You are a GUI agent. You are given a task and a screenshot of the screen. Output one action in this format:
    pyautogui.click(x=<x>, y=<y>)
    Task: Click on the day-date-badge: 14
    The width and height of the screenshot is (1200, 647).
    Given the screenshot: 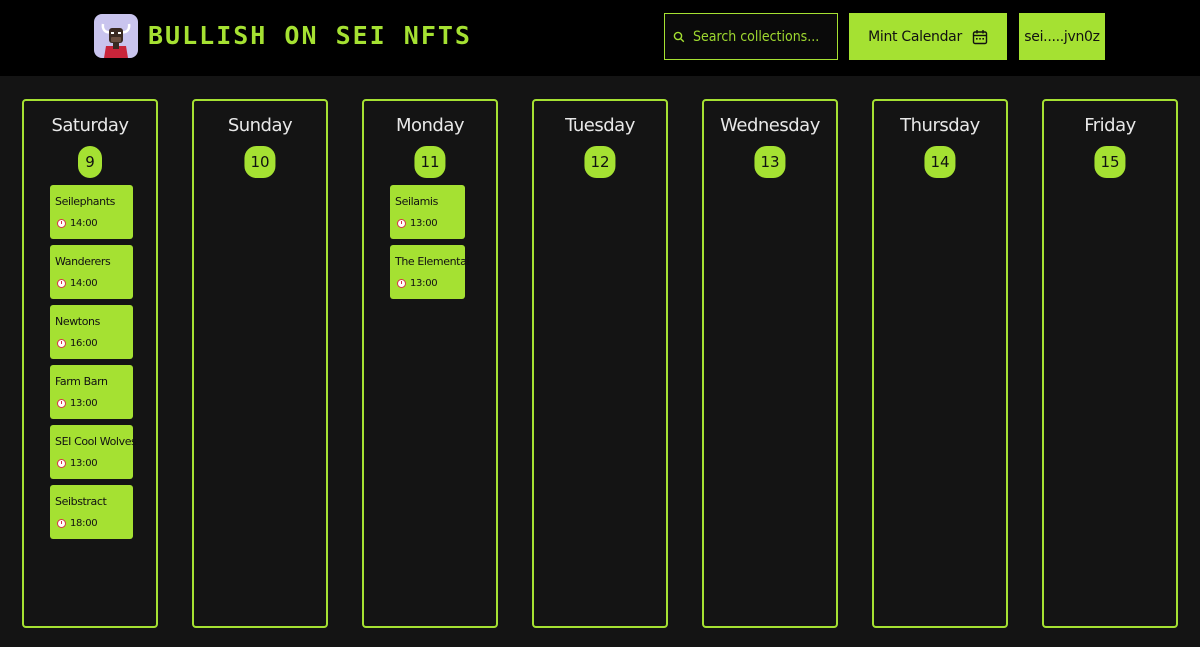 What is the action you would take?
    pyautogui.click(x=940, y=162)
    